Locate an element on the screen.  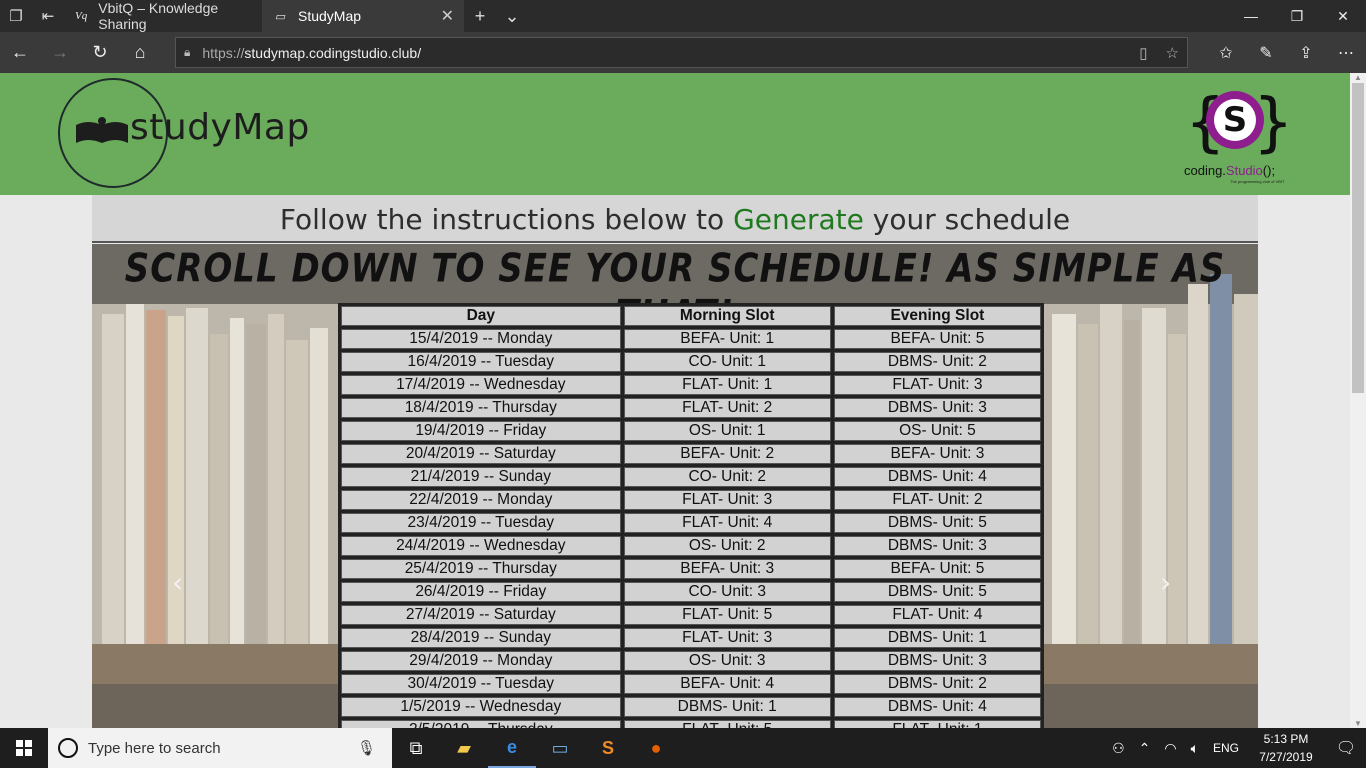
cell-day: 16/4/2019 -- Tuesday is located at coordinates (481, 362).